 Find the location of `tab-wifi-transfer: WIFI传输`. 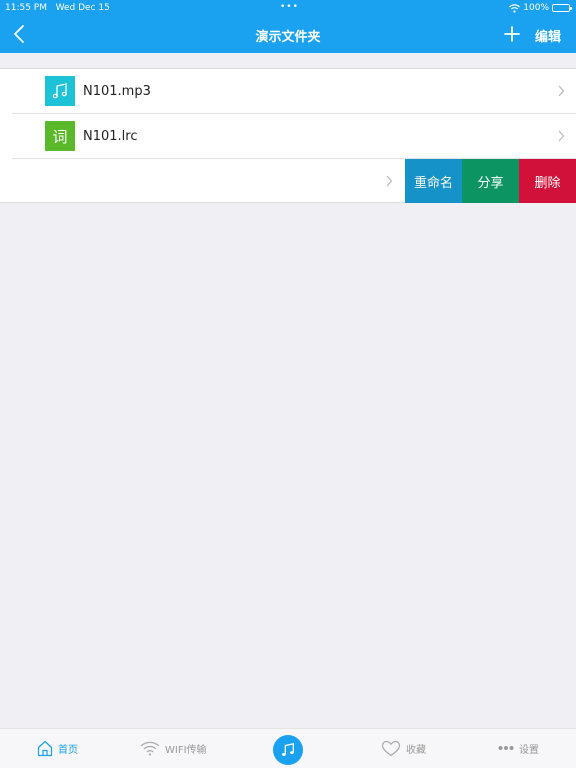

tab-wifi-transfer: WIFI传输 is located at coordinates (173, 748).